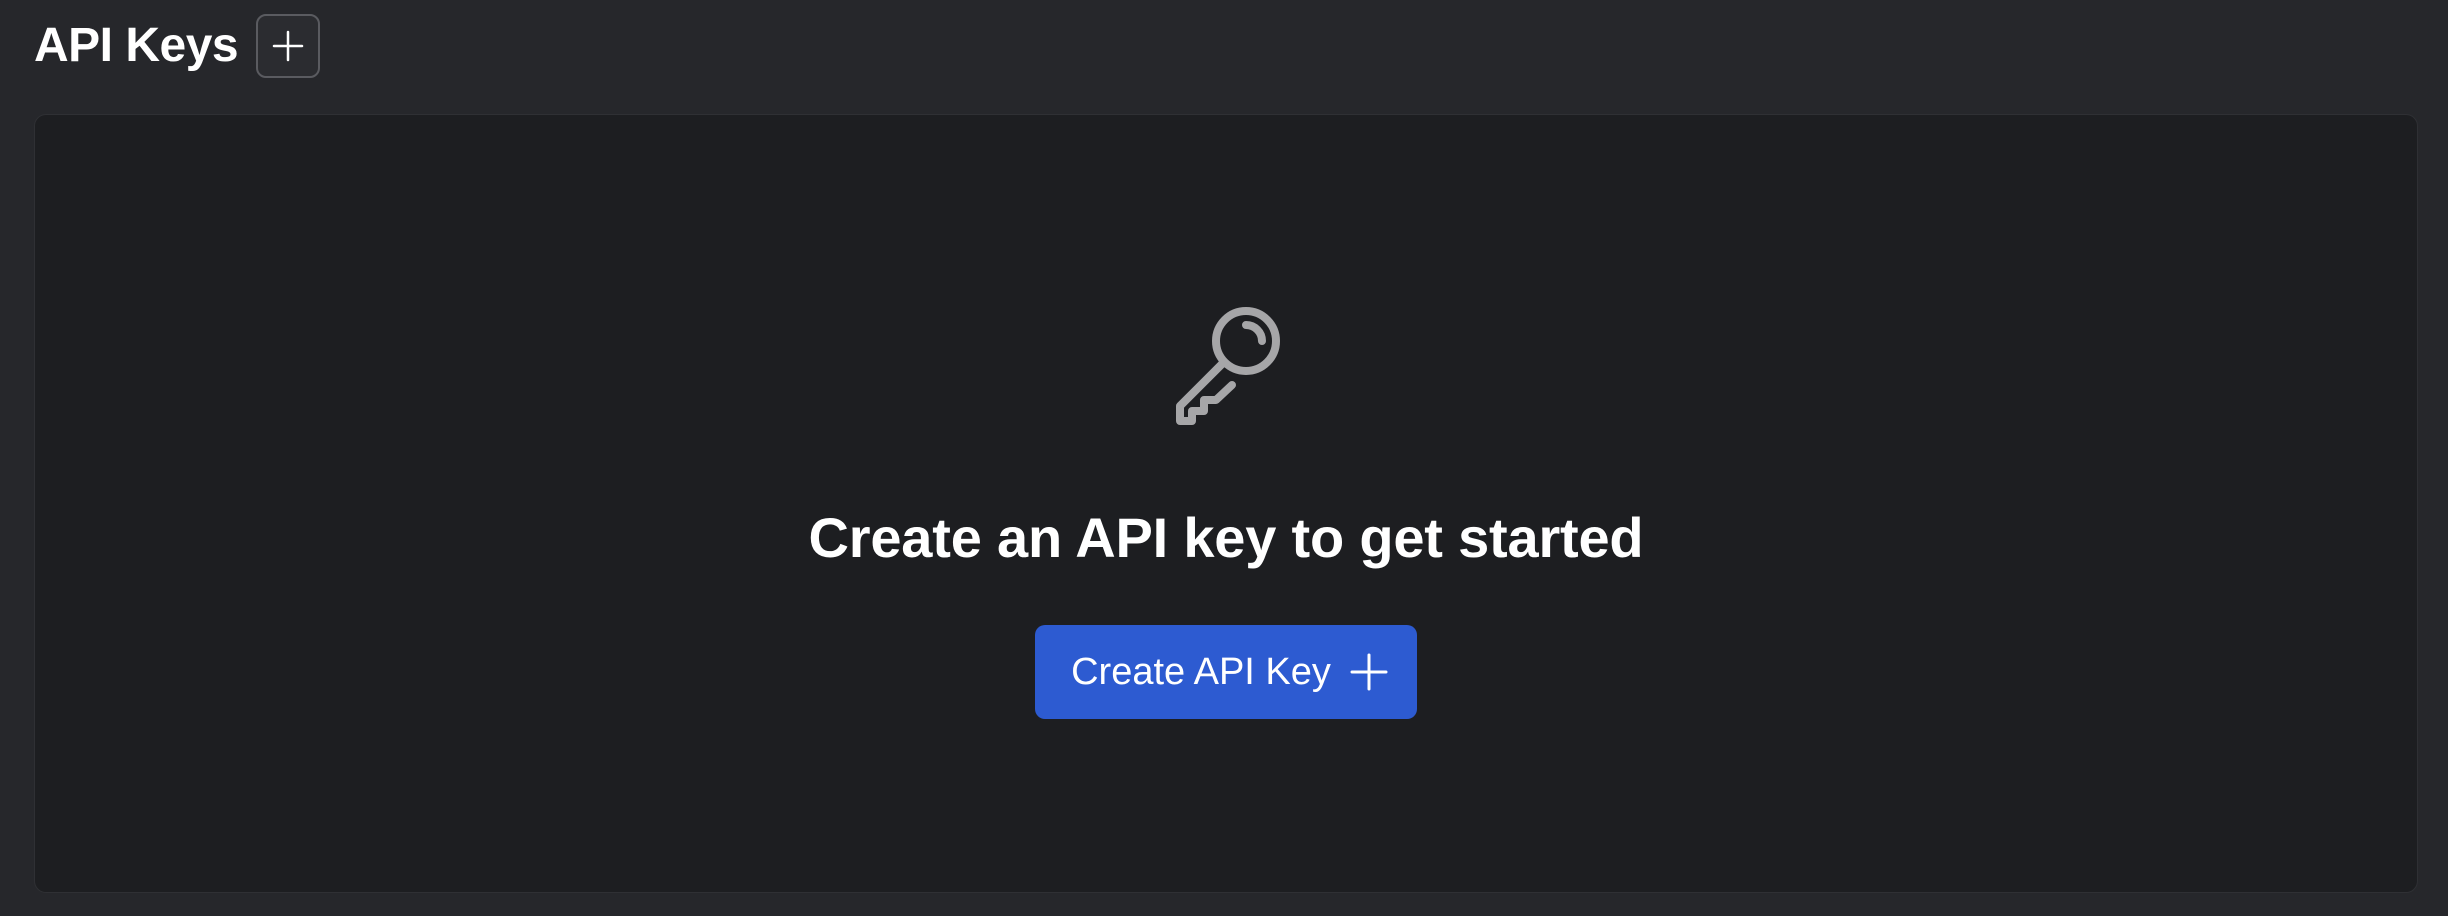 Image resolution: width=2448 pixels, height=916 pixels. Describe the element at coordinates (1226, 537) in the screenshot. I see `empty-state-title: Create an API key to get started` at that location.